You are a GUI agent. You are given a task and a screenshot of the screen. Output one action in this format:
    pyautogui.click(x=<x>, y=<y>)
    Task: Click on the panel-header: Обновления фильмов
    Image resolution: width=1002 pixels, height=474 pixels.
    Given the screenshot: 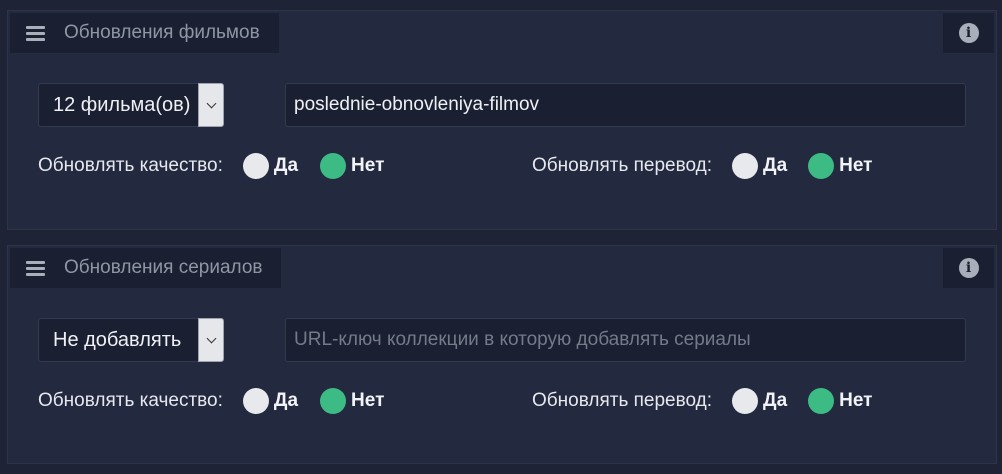 What is the action you would take?
    pyautogui.click(x=144, y=33)
    